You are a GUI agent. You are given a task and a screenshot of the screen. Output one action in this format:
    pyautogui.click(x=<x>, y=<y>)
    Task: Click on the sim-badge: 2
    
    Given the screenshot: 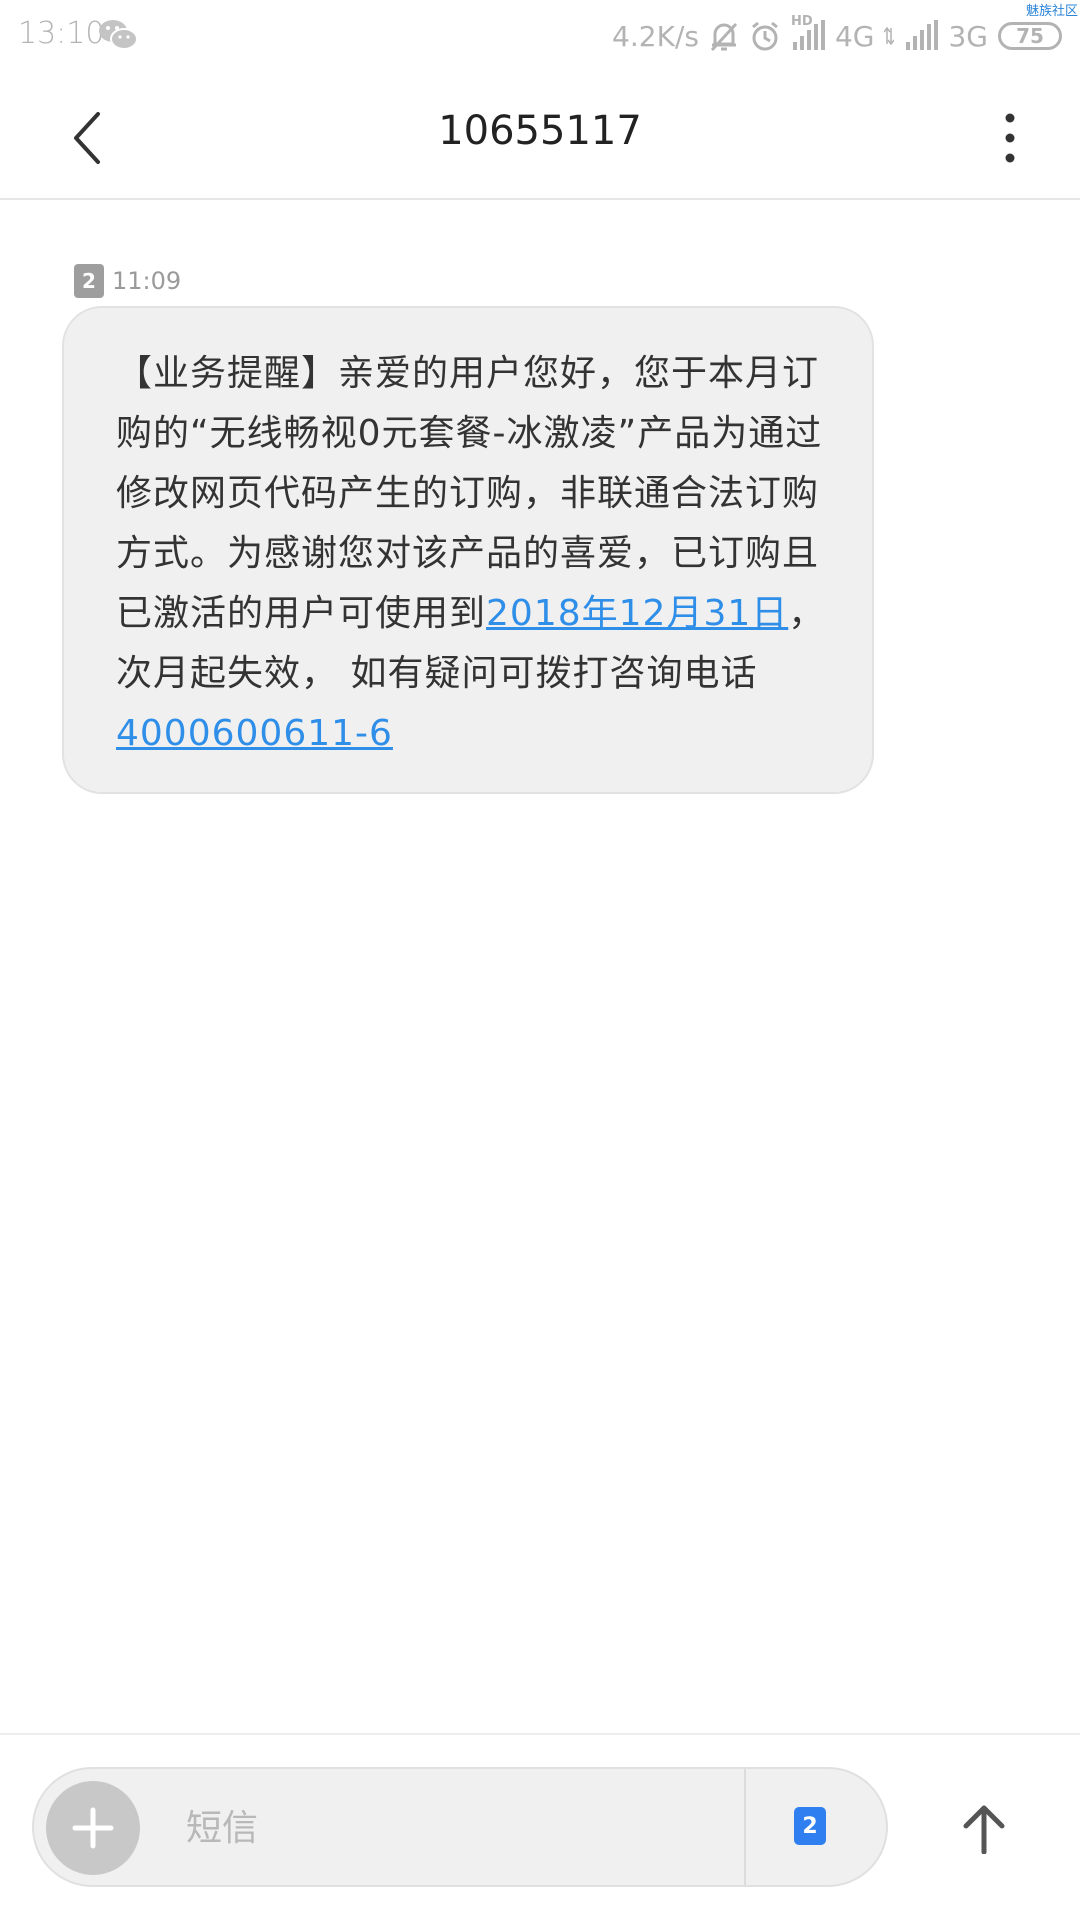 What is the action you would take?
    pyautogui.click(x=89, y=281)
    